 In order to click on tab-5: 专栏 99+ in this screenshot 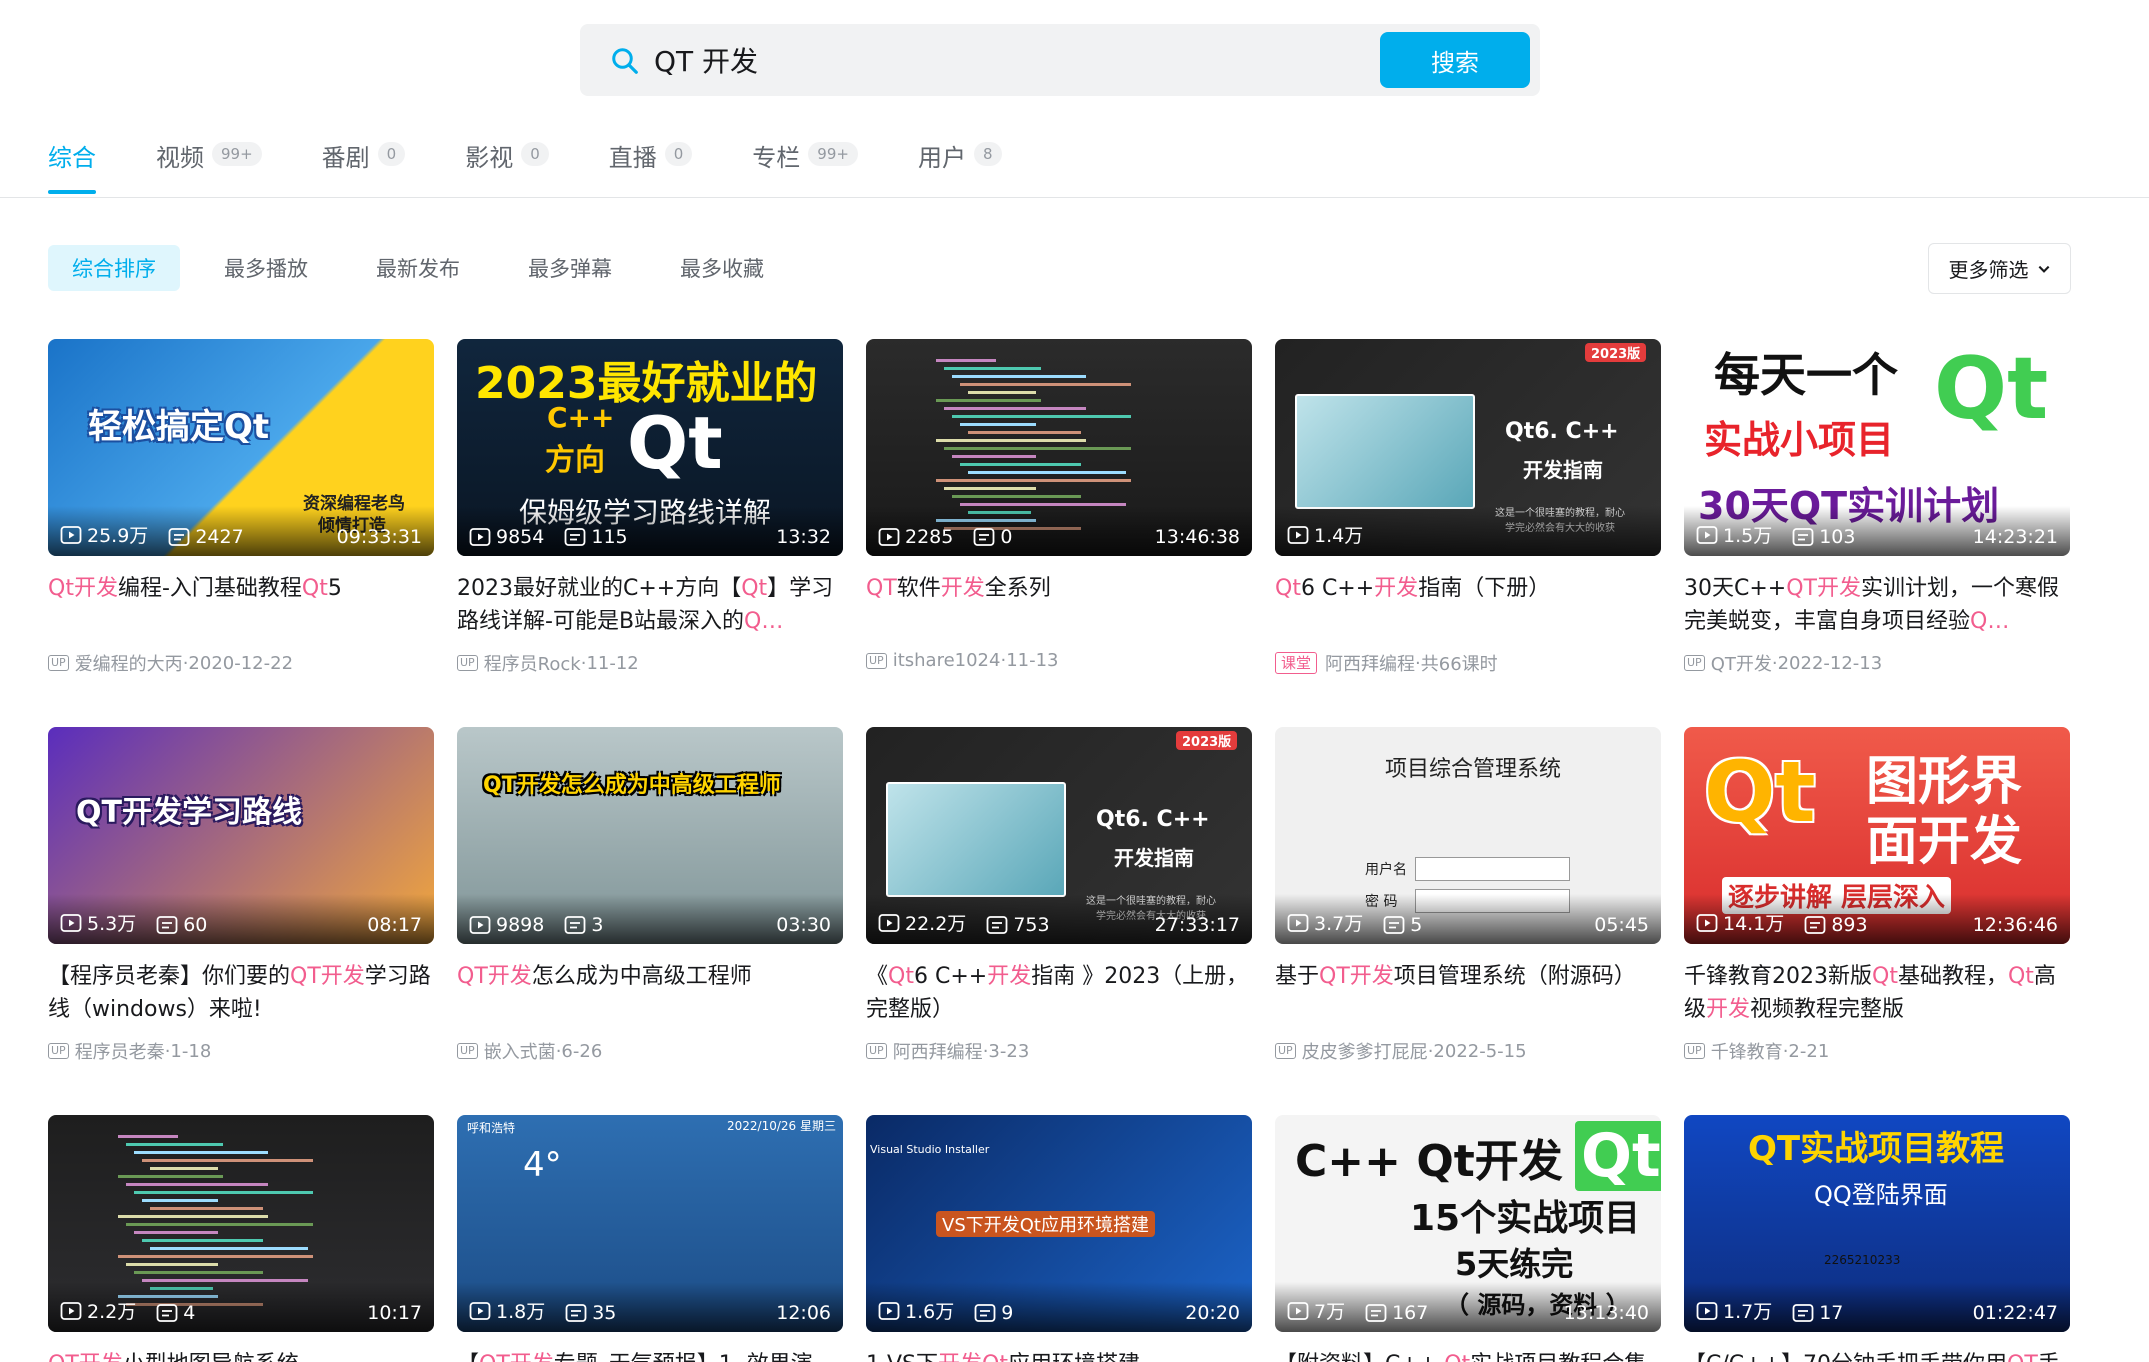, I will do `click(805, 166)`.